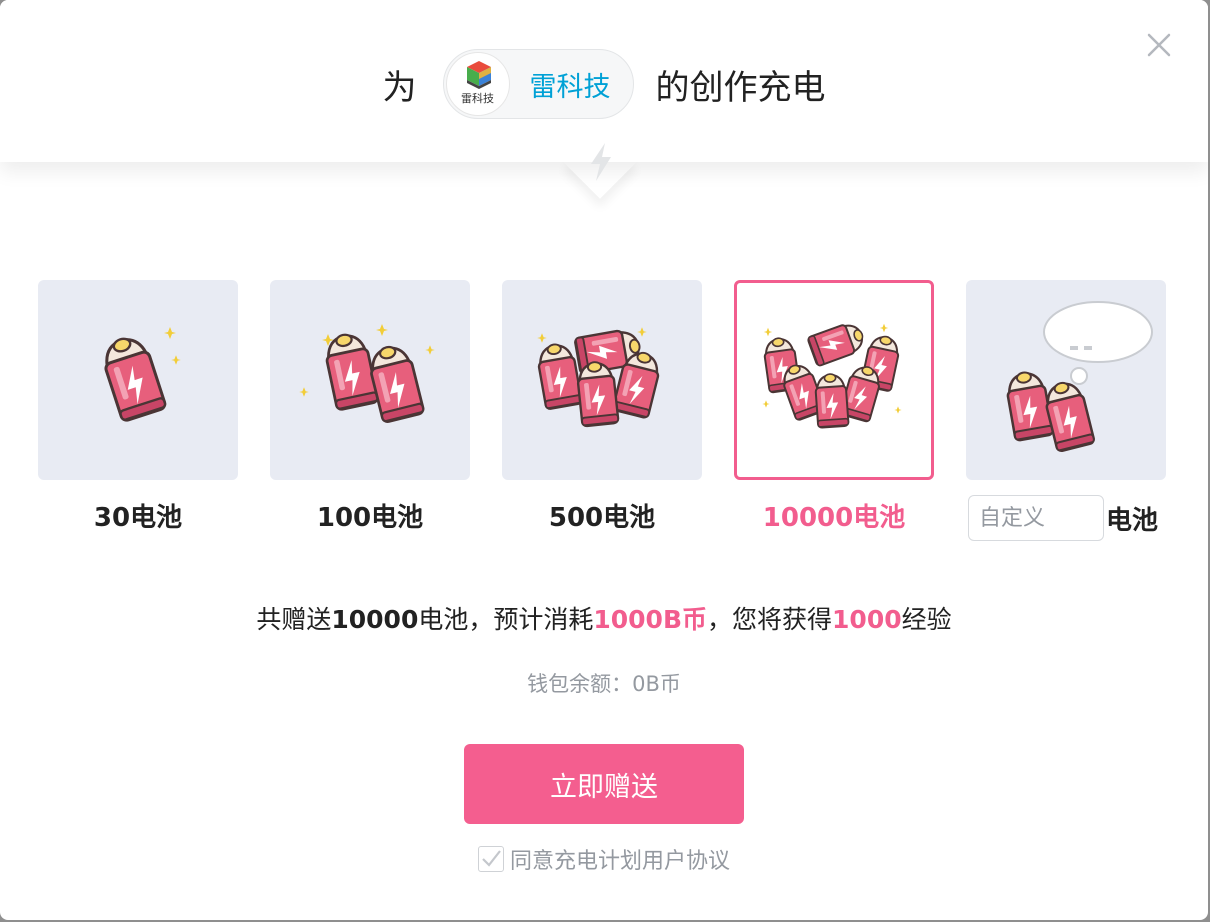 This screenshot has height=922, width=1210. I want to click on summary-battery-count: 10000, so click(375, 619).